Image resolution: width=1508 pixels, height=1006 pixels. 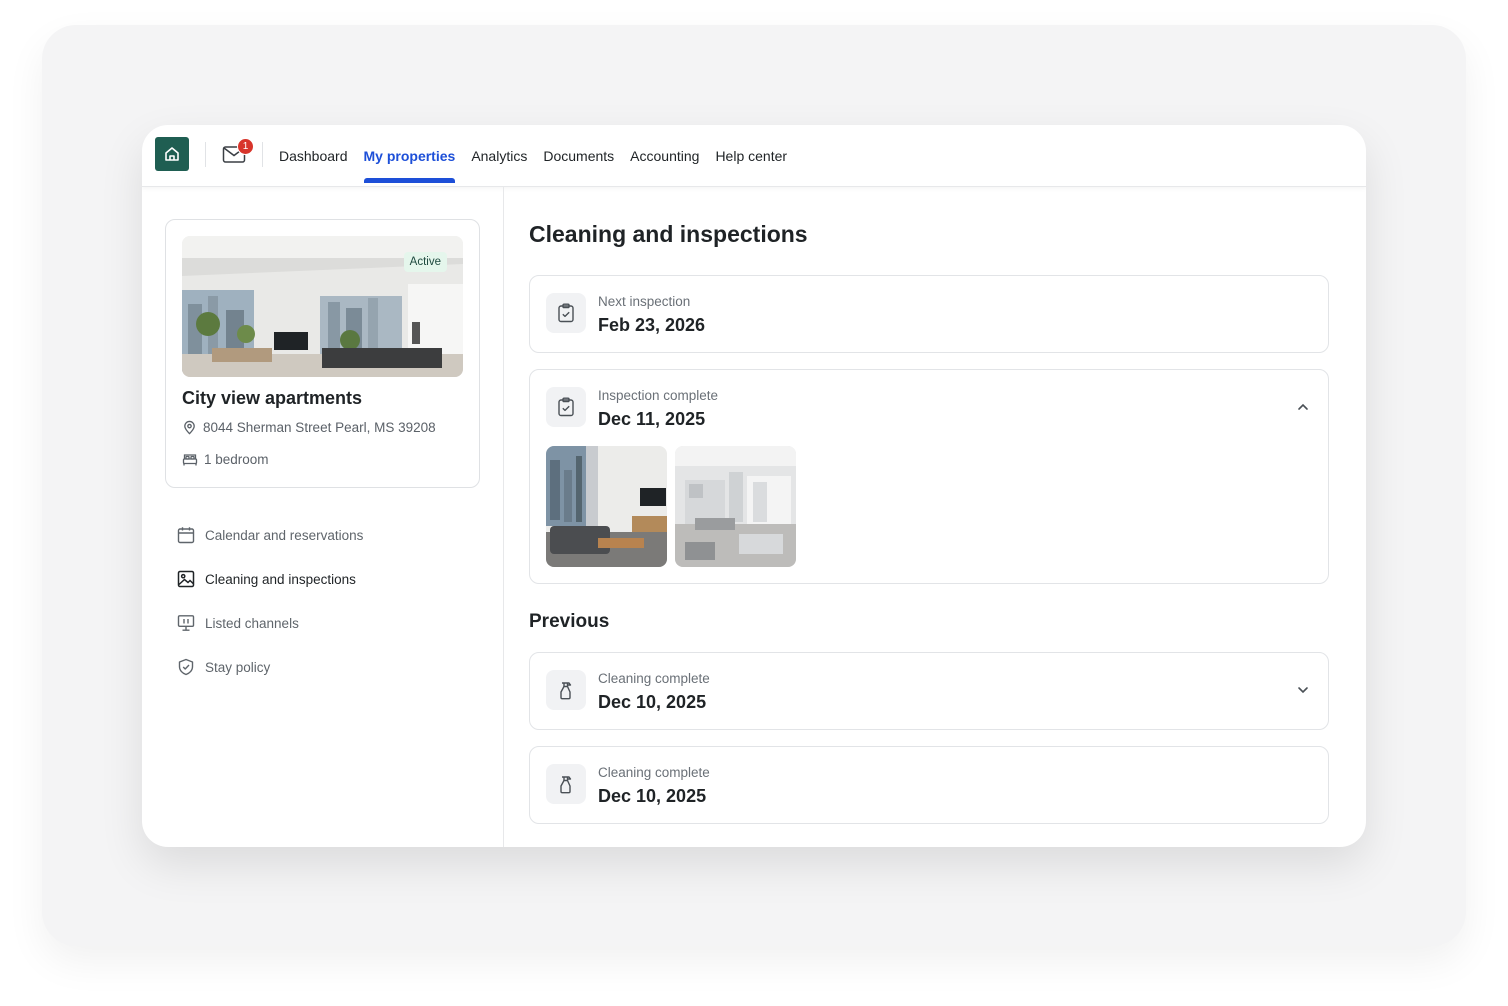 I want to click on sidebar-item-stay-policy: Stay policy, so click(x=270, y=667).